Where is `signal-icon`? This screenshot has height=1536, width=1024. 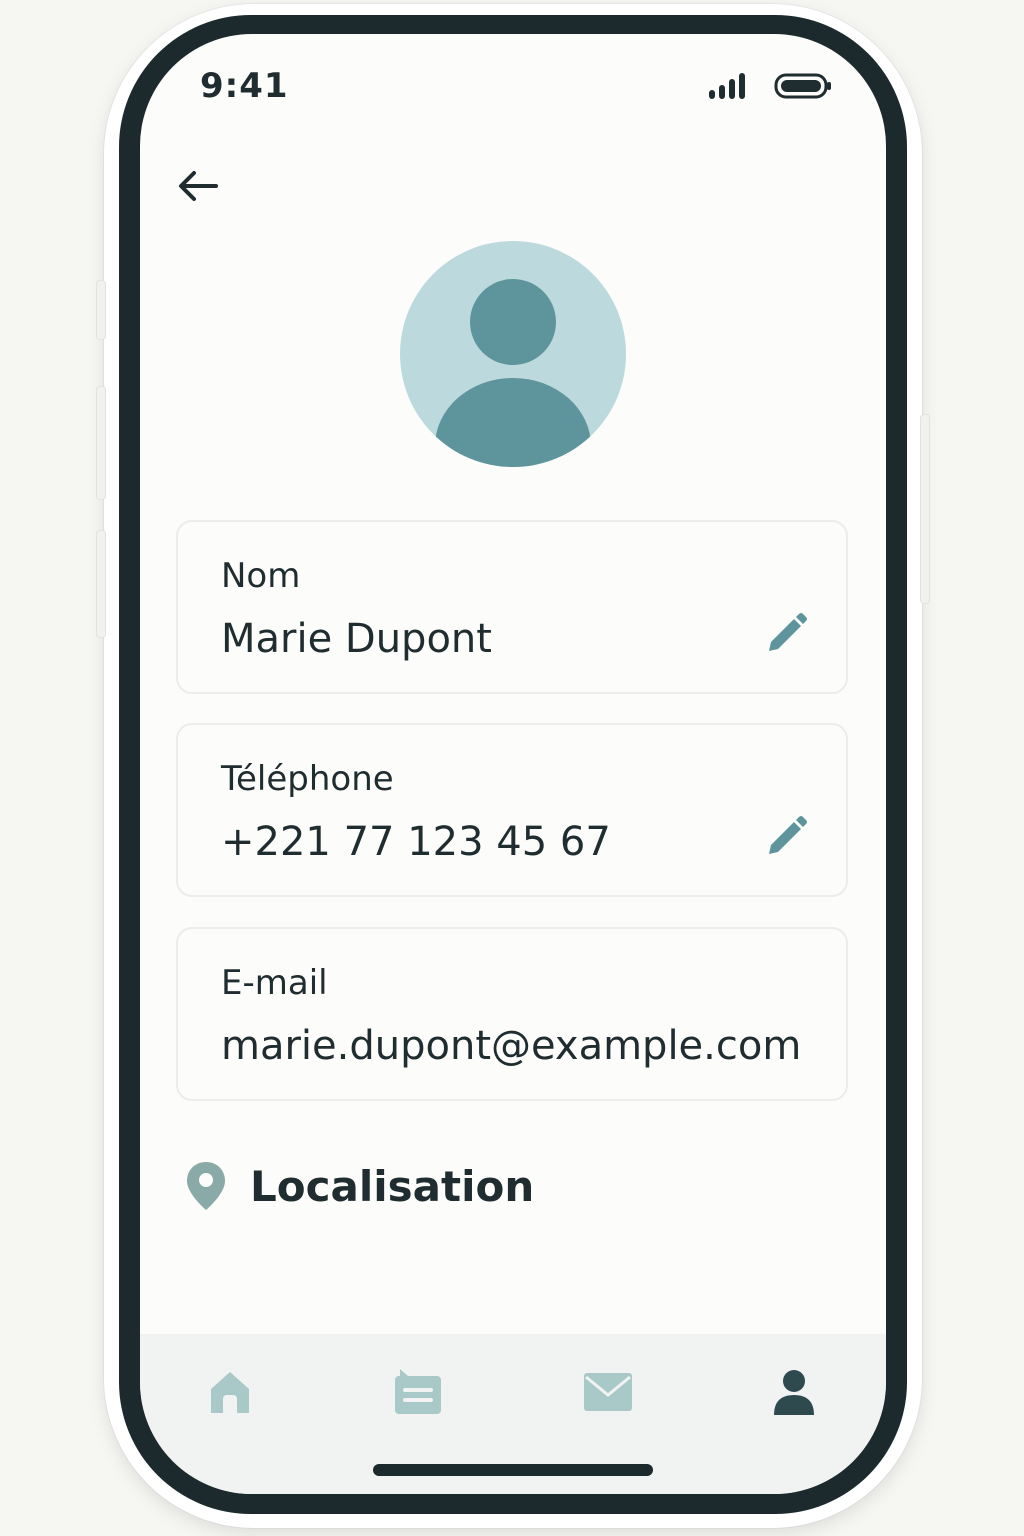
signal-icon is located at coordinates (727, 86).